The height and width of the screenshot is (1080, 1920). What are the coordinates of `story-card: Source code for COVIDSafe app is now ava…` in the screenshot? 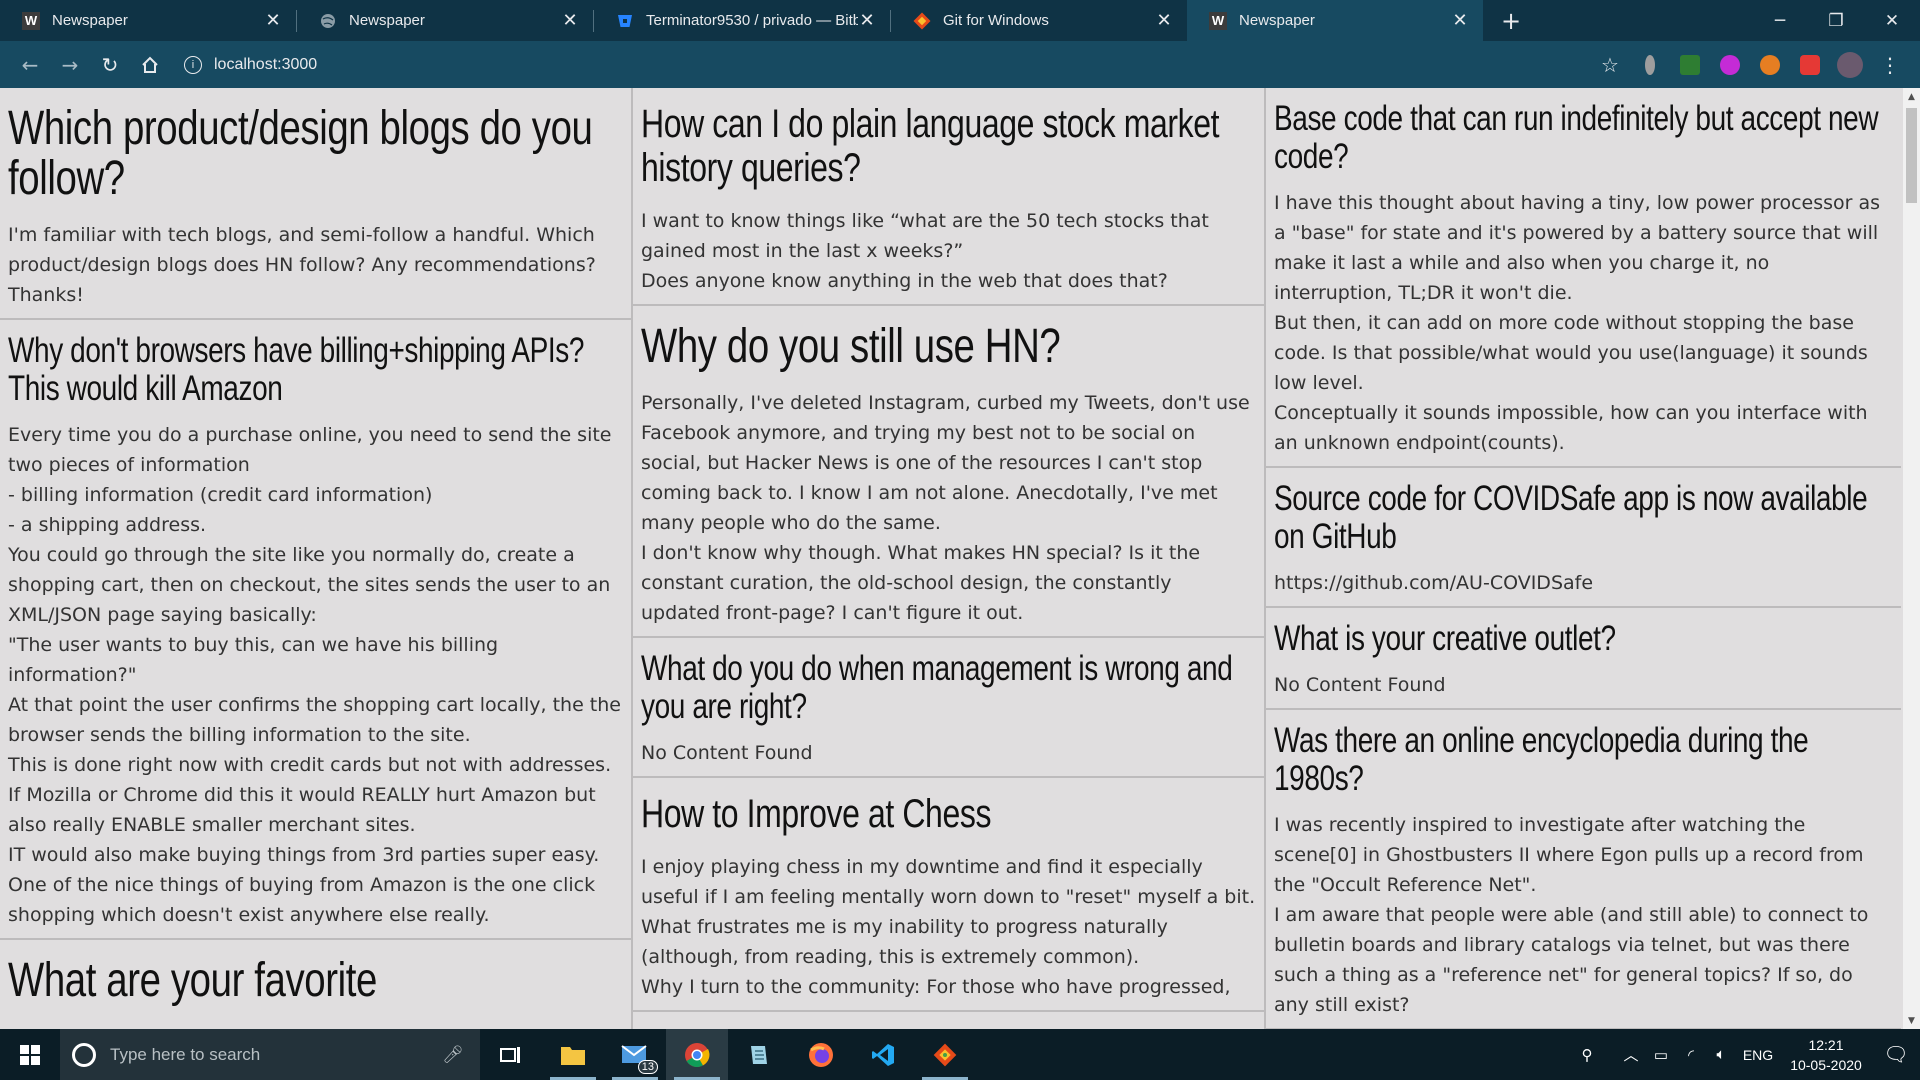 It's located at (1583, 538).